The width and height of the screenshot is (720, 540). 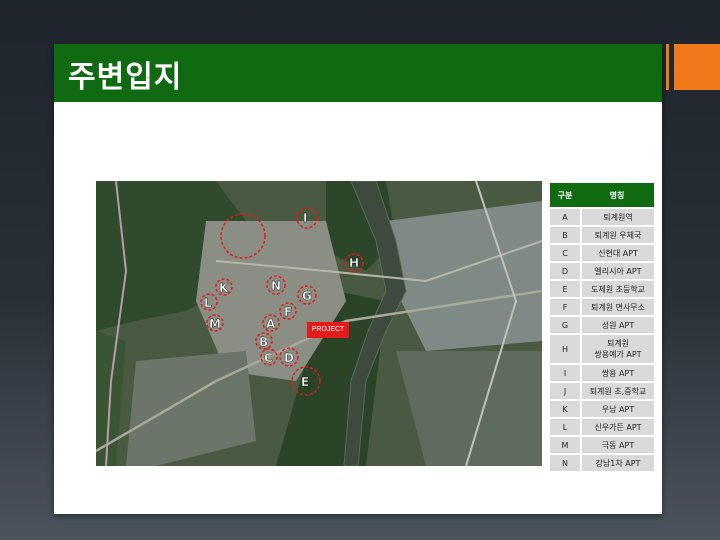 What do you see at coordinates (307, 296) in the screenshot?
I see `marker-g: G` at bounding box center [307, 296].